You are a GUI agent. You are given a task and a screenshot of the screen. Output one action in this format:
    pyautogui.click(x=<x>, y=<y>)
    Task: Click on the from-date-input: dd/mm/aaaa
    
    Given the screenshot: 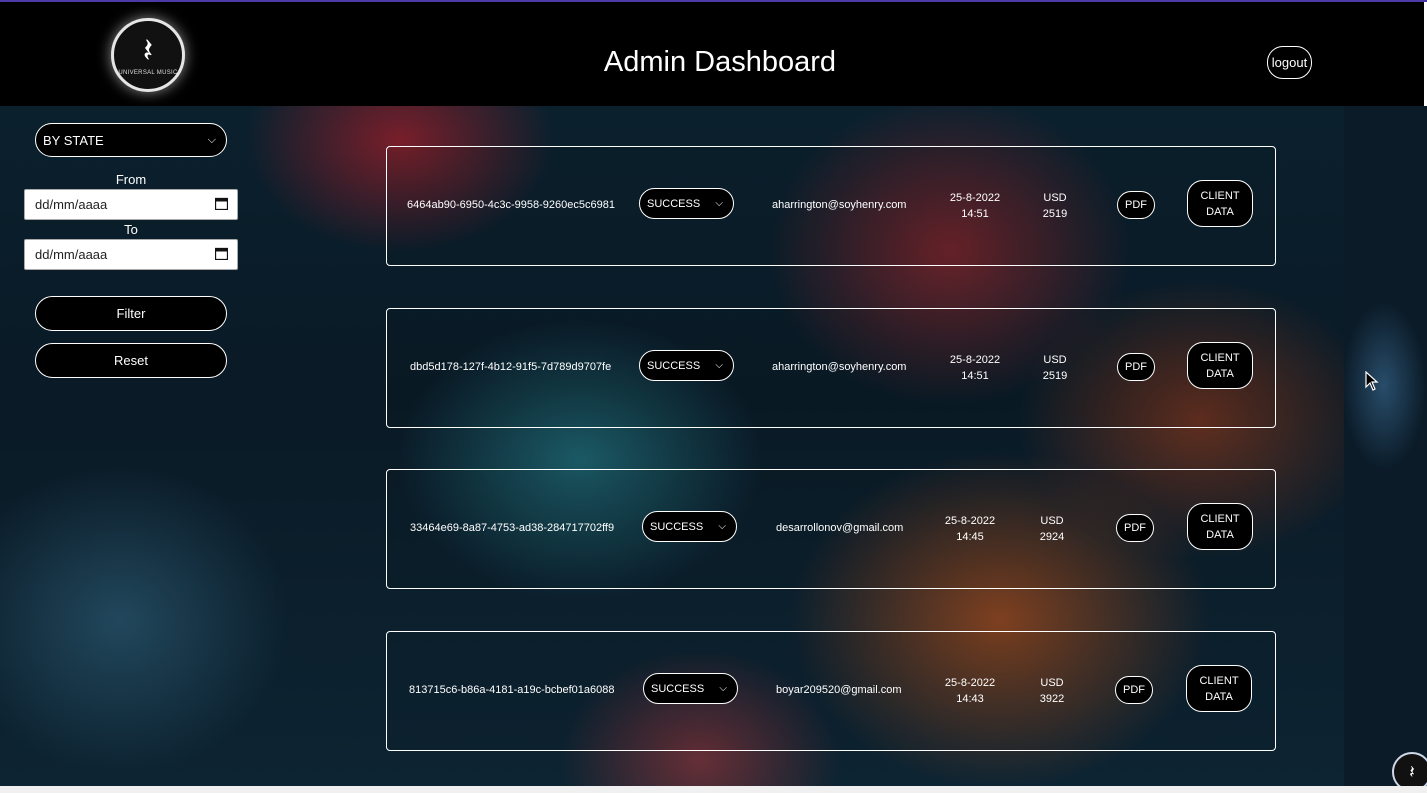 What is the action you would take?
    pyautogui.click(x=131, y=204)
    